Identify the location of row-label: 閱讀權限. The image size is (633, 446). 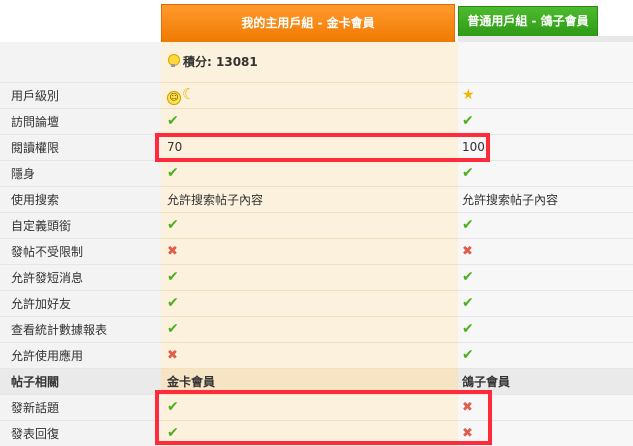
(80, 147).